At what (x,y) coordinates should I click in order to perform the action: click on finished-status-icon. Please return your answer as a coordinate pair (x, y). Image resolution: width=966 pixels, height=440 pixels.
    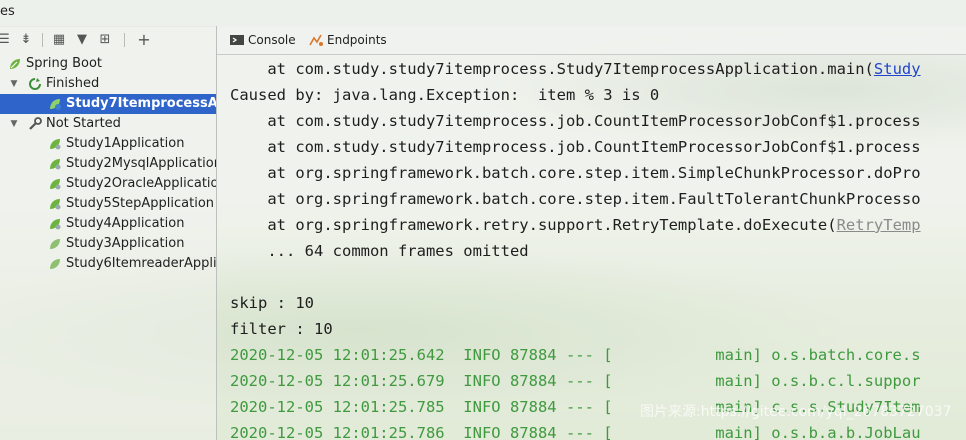
    Looking at the image, I should click on (35, 84).